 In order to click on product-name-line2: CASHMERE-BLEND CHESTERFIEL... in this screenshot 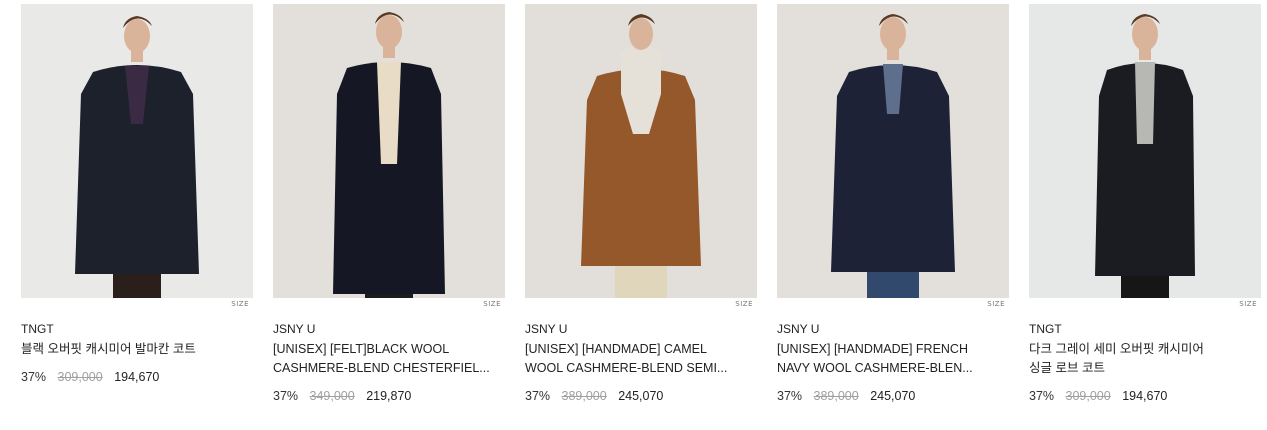, I will do `click(381, 368)`.